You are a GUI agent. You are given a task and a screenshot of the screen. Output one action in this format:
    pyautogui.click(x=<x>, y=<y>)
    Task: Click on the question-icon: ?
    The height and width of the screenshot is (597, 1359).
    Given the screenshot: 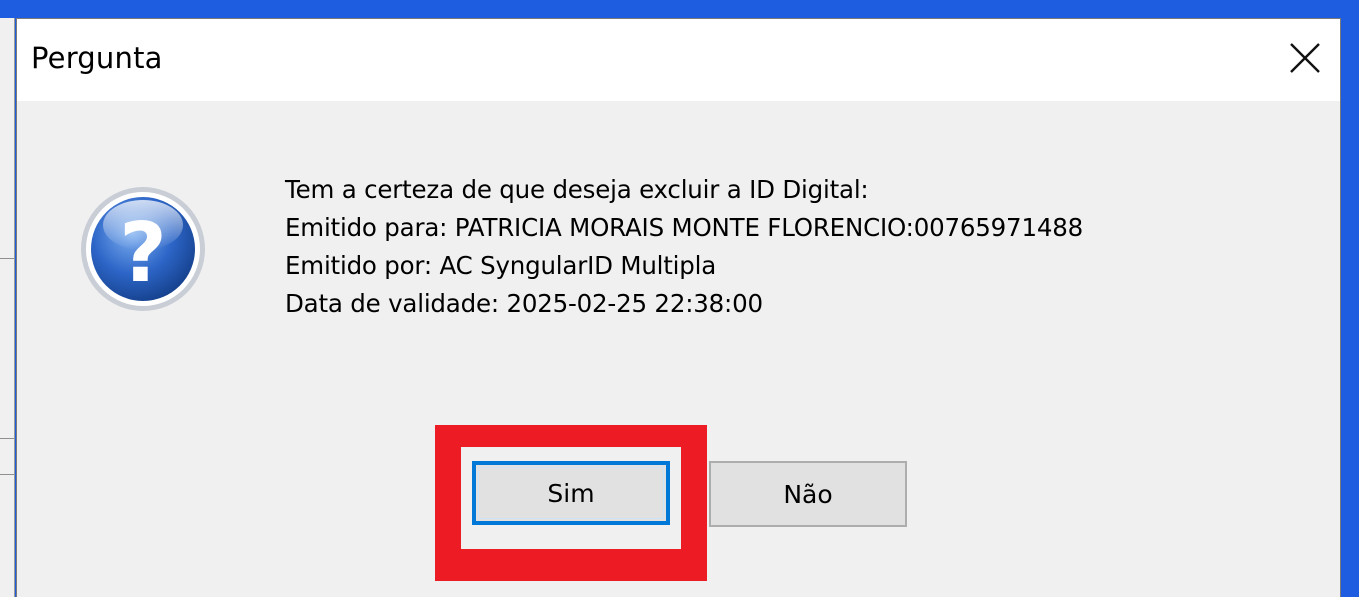 What is the action you would take?
    pyautogui.click(x=143, y=249)
    